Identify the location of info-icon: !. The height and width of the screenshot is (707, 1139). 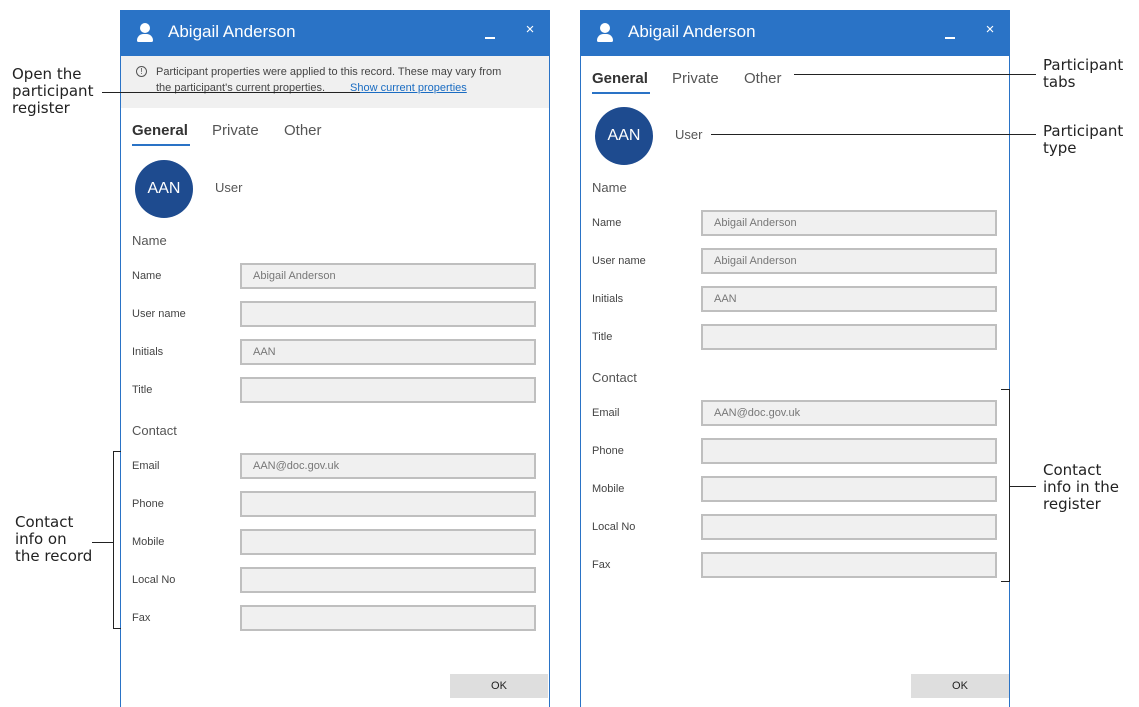
(141, 71).